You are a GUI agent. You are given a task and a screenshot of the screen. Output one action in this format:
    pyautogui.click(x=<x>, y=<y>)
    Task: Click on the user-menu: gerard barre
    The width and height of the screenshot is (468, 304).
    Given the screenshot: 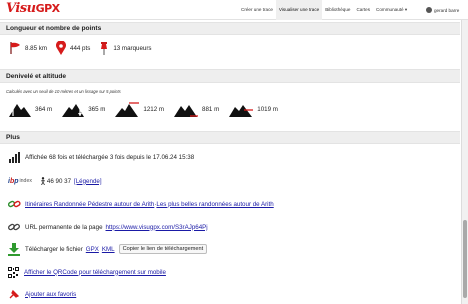 What is the action you would take?
    pyautogui.click(x=442, y=10)
    